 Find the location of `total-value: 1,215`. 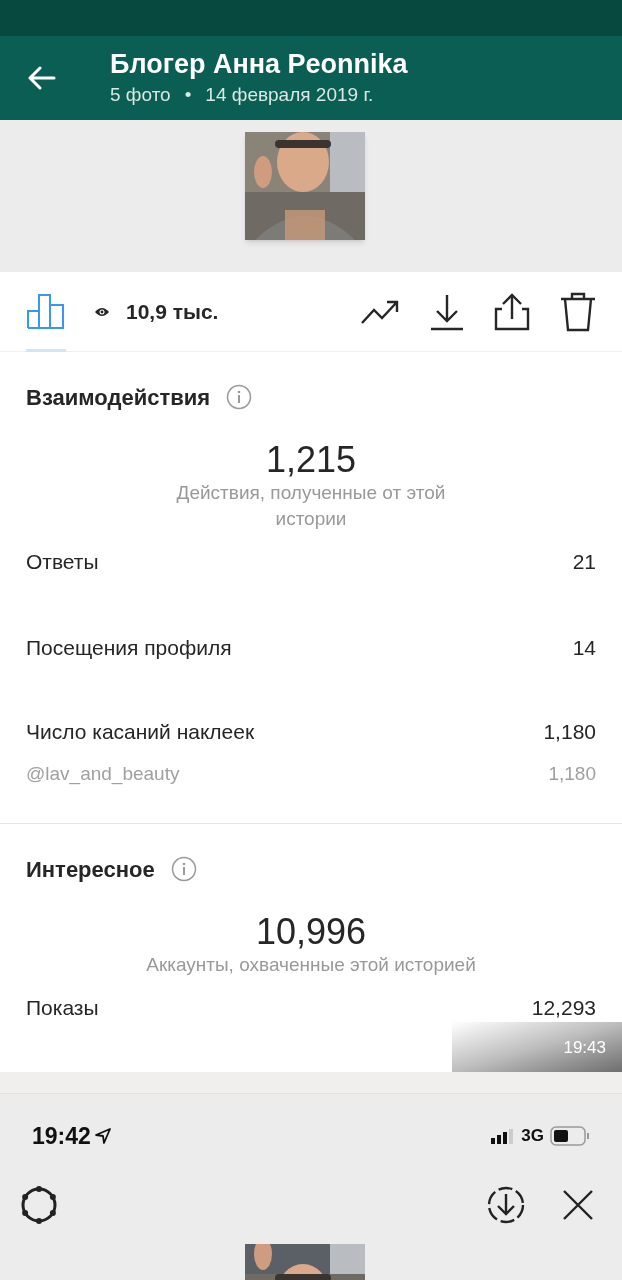

total-value: 1,215 is located at coordinates (311, 460).